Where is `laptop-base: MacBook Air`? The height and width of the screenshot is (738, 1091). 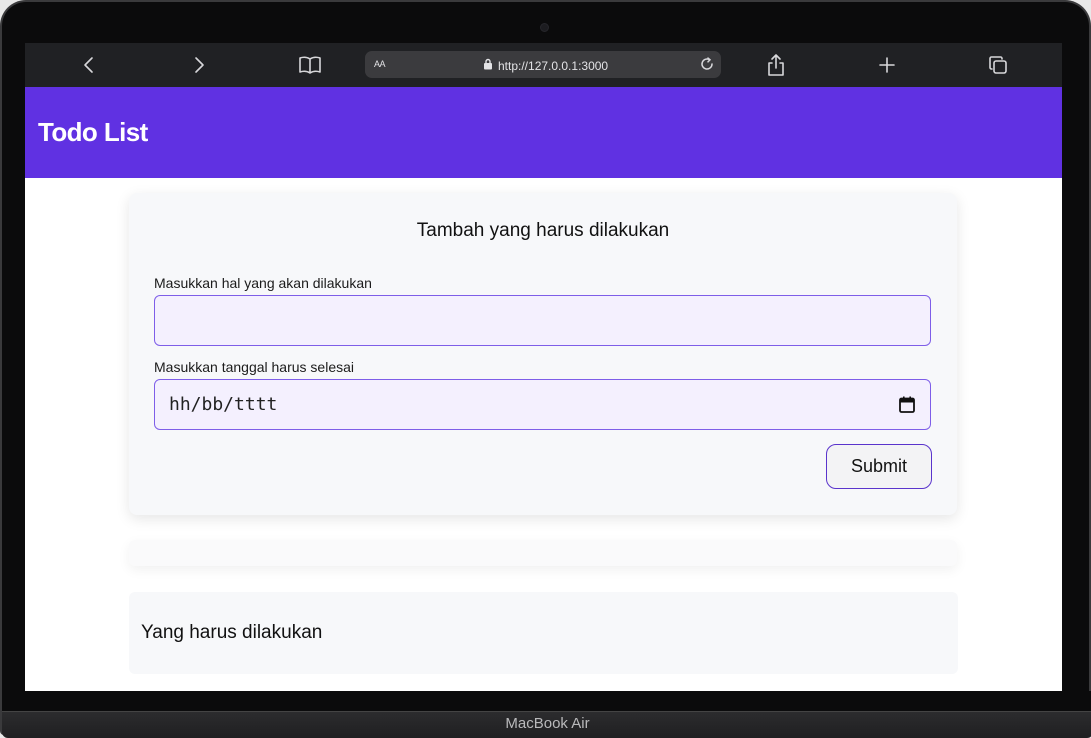 laptop-base: MacBook Air is located at coordinates (546, 724).